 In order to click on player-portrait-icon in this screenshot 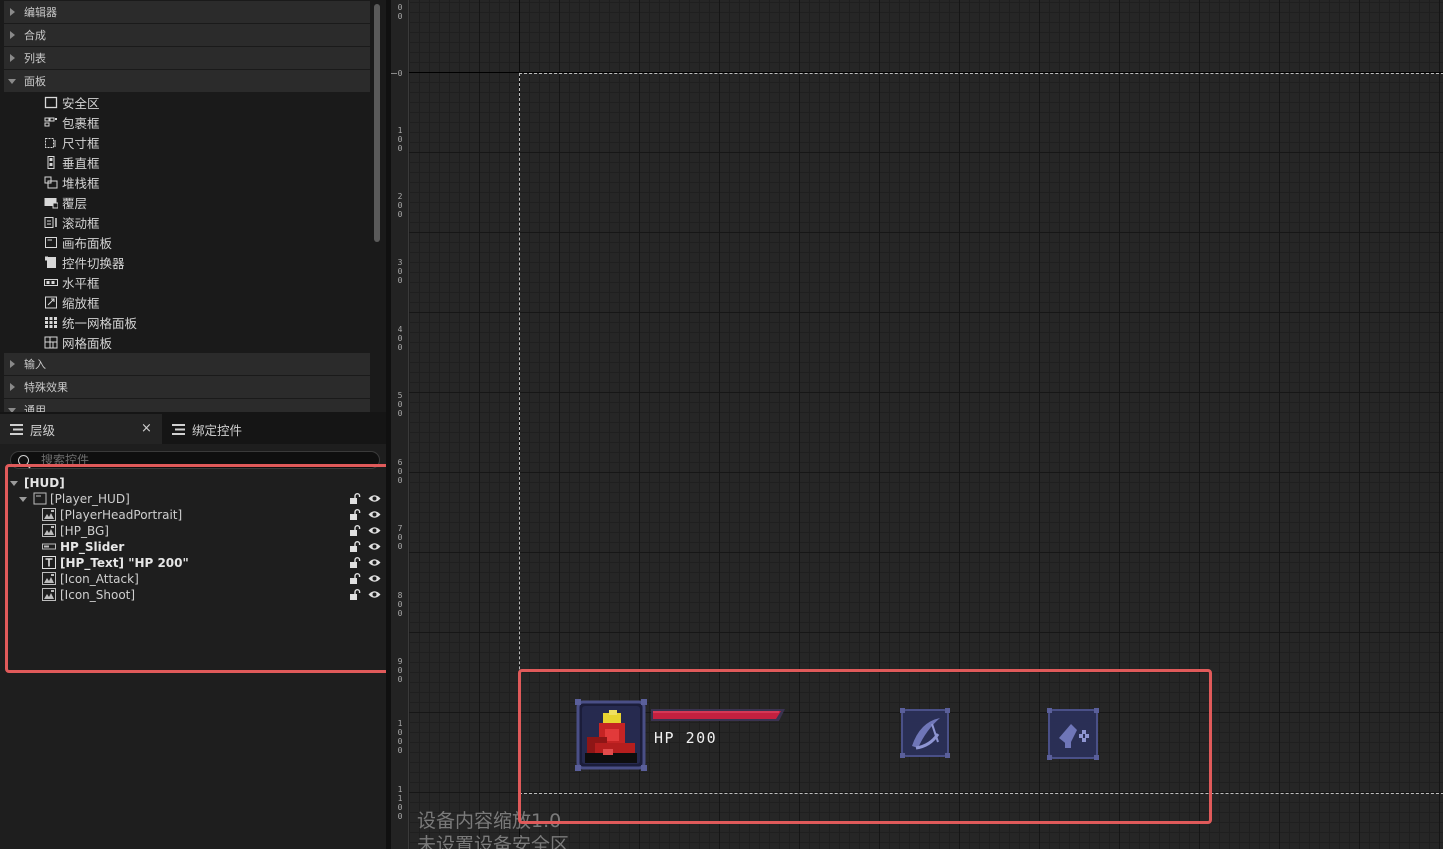, I will do `click(611, 735)`.